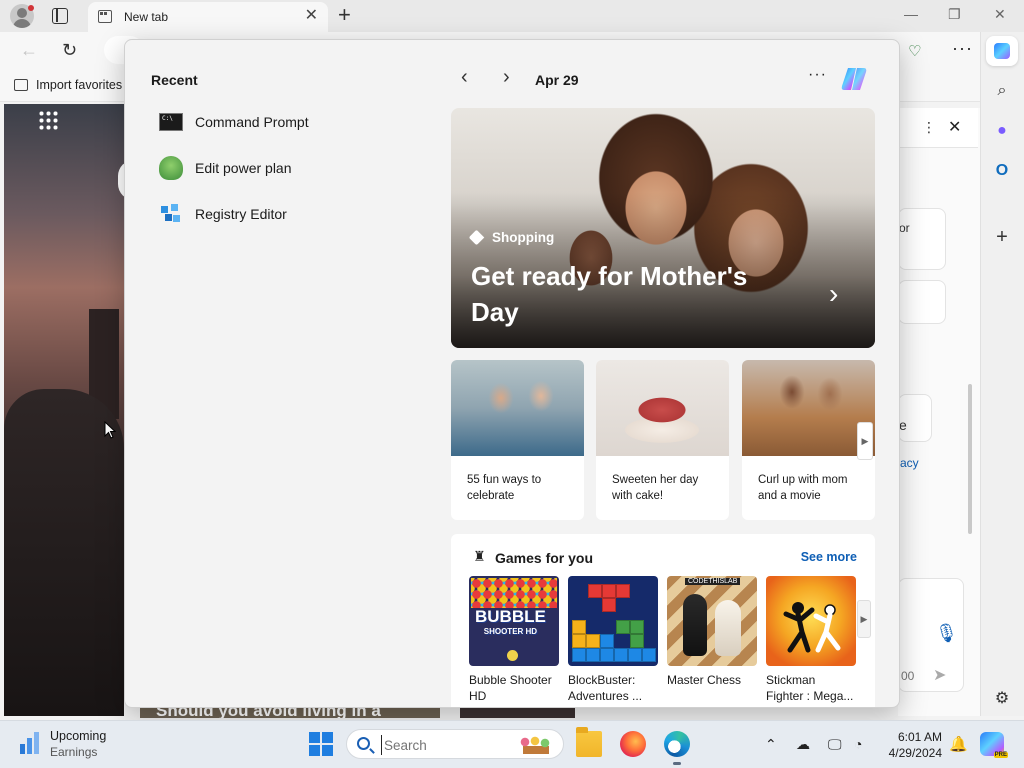 The width and height of the screenshot is (1024, 768). I want to click on search-icon: ⌕, so click(1002, 92).